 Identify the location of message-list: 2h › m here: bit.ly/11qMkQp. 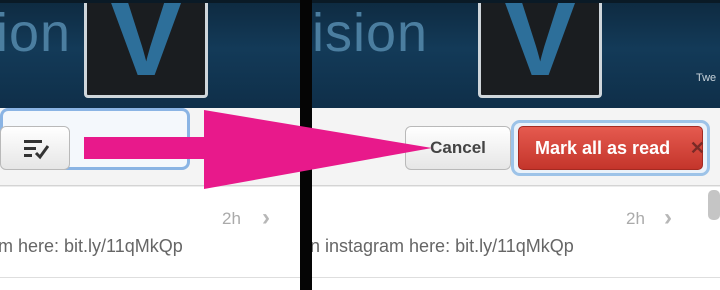
(150, 238).